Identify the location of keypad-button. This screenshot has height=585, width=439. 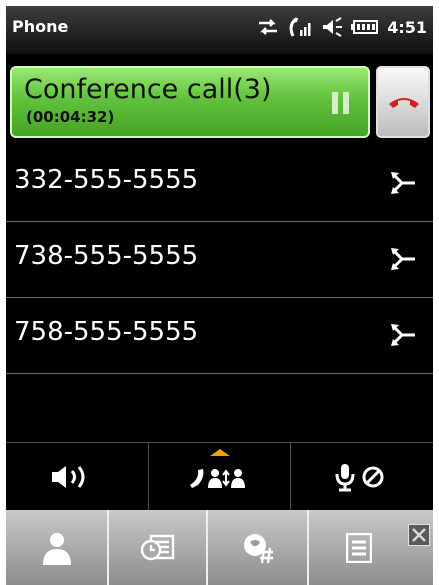
(258, 547).